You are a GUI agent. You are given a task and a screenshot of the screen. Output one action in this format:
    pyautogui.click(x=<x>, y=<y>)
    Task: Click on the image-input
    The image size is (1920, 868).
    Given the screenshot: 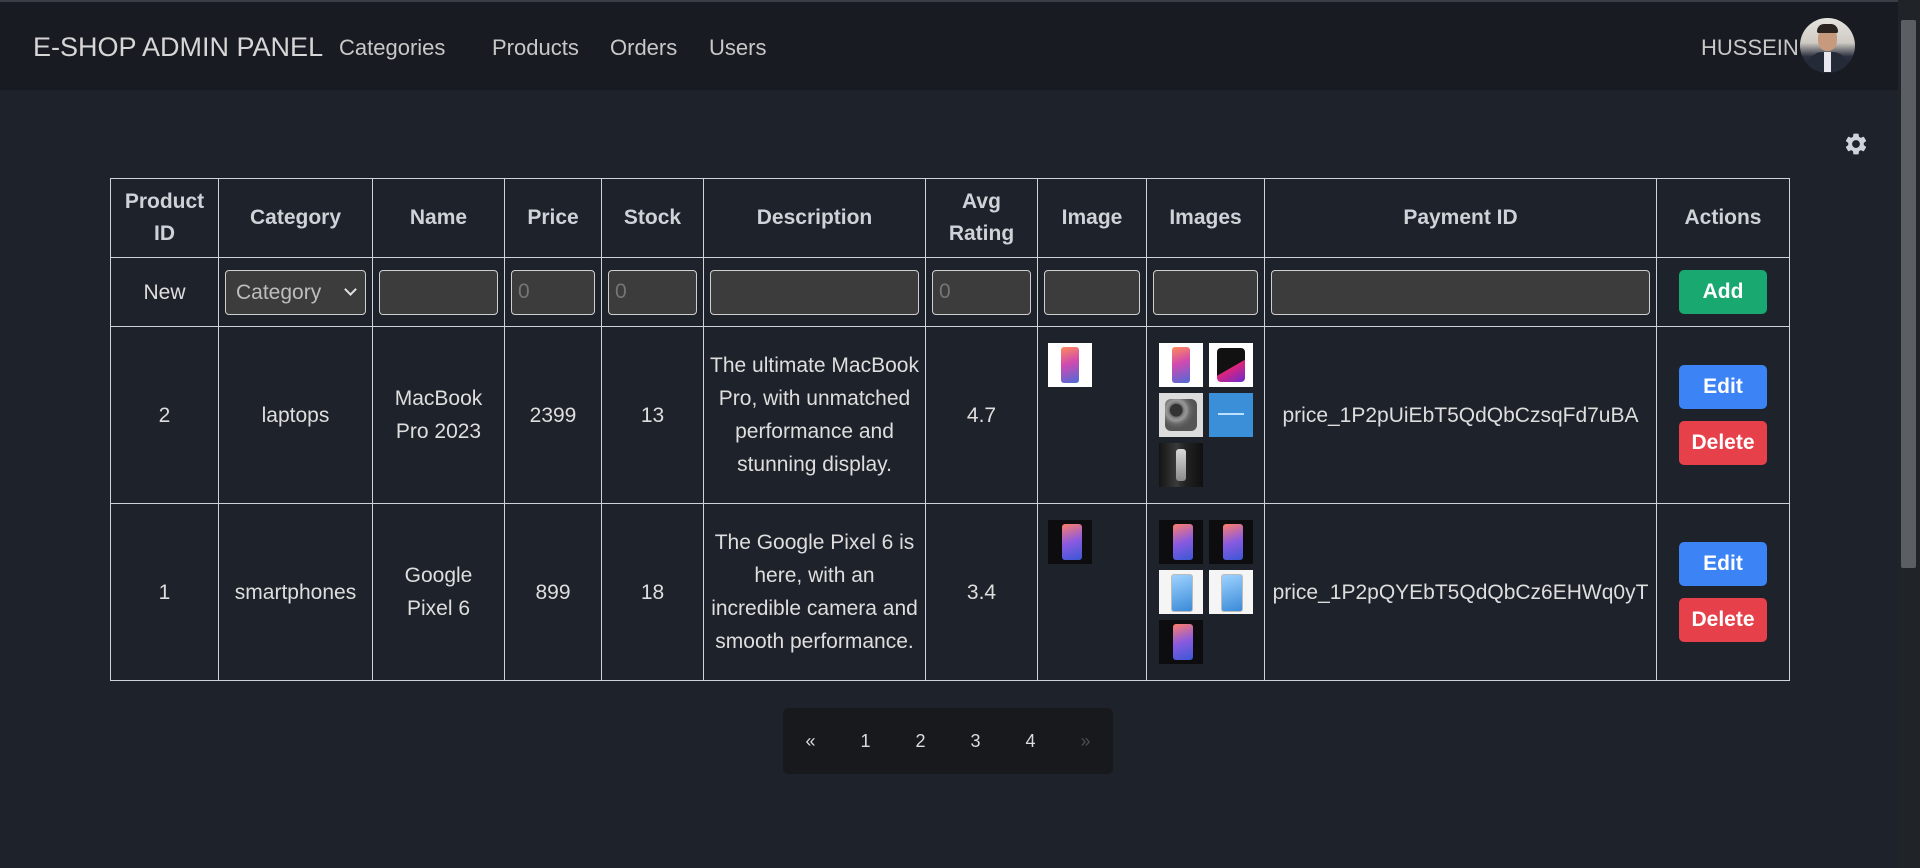 What is the action you would take?
    pyautogui.click(x=1092, y=292)
    